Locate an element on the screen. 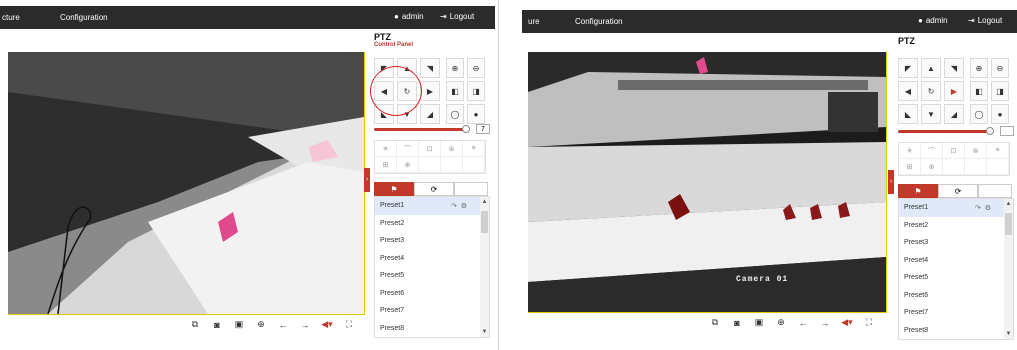 The height and width of the screenshot is (350, 1017). preset-actions: ↷ ⚙ is located at coordinates (459, 206).